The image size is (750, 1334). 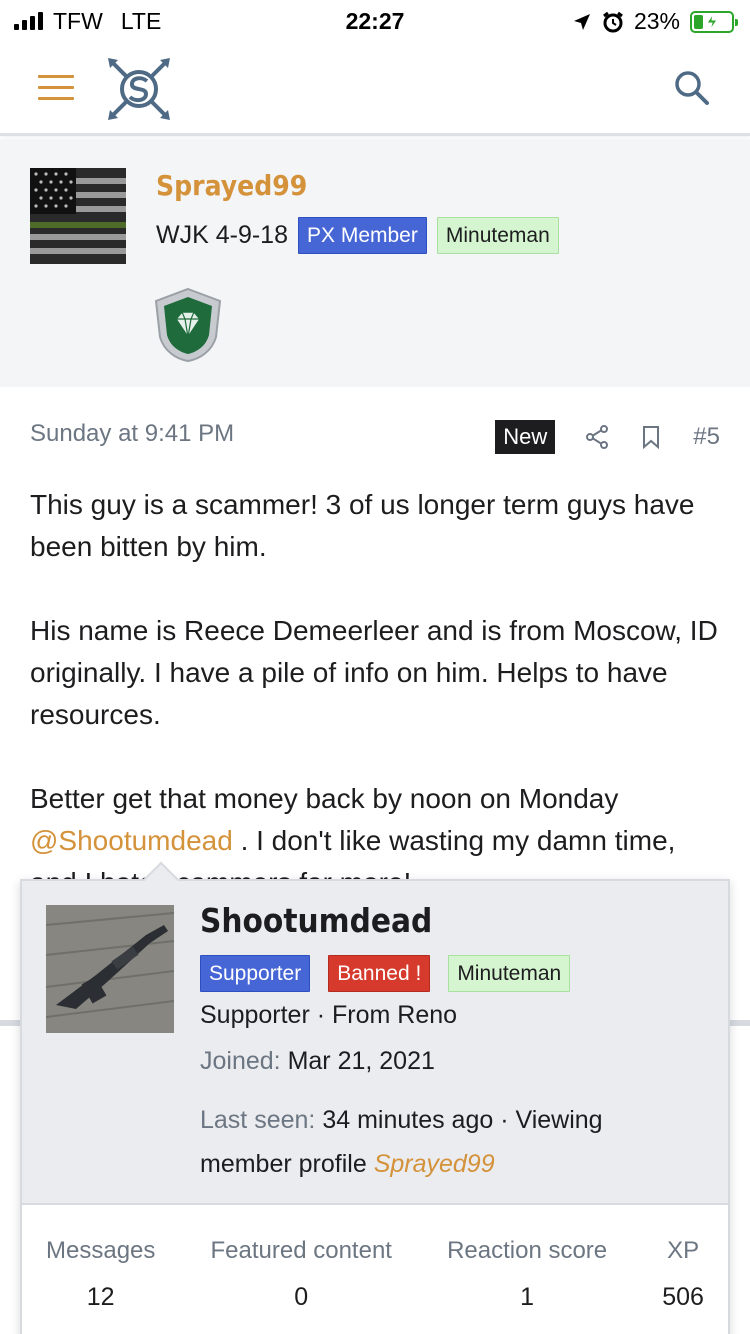 I want to click on status-right: 23%, so click(x=655, y=21).